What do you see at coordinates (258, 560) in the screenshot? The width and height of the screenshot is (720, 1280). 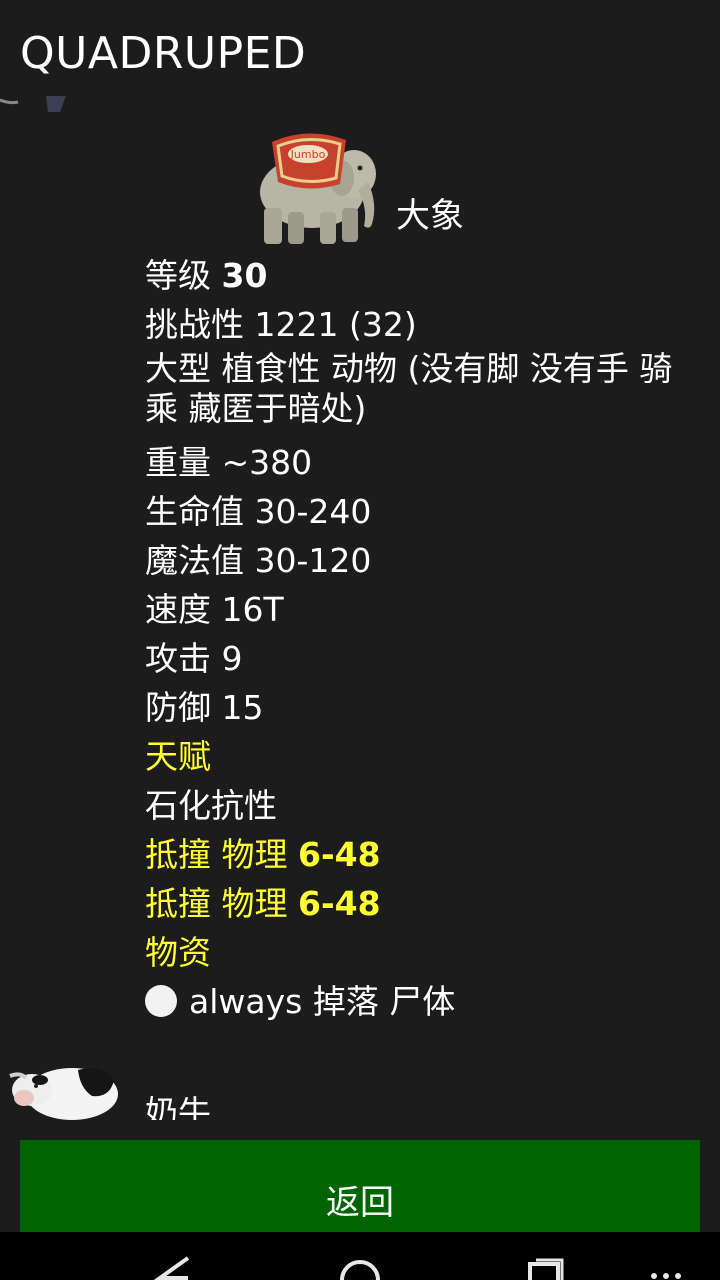 I see `mp-row: 魔法值 30-120` at bounding box center [258, 560].